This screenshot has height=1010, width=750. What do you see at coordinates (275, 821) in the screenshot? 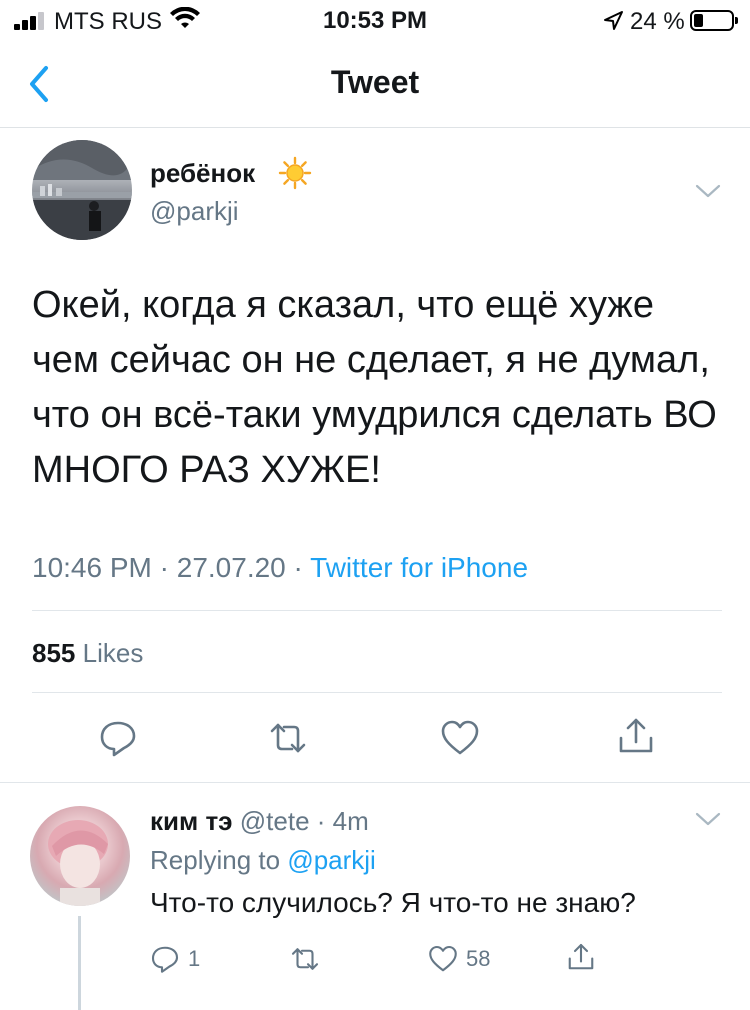
I see `reply-handle: @tete` at bounding box center [275, 821].